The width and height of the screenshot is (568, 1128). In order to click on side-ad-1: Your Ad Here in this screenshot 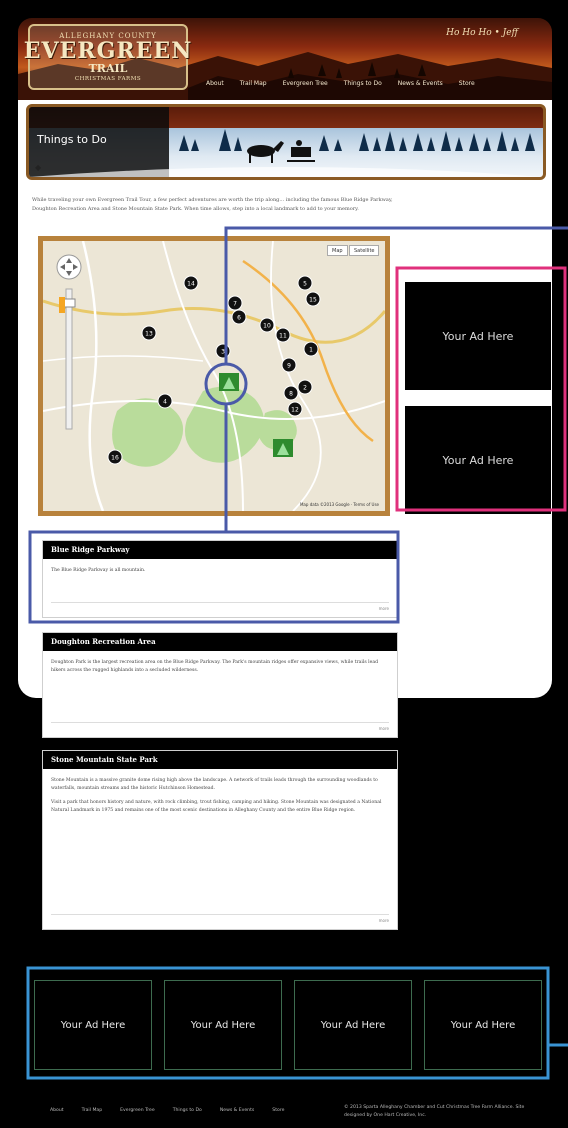, I will do `click(478, 336)`.